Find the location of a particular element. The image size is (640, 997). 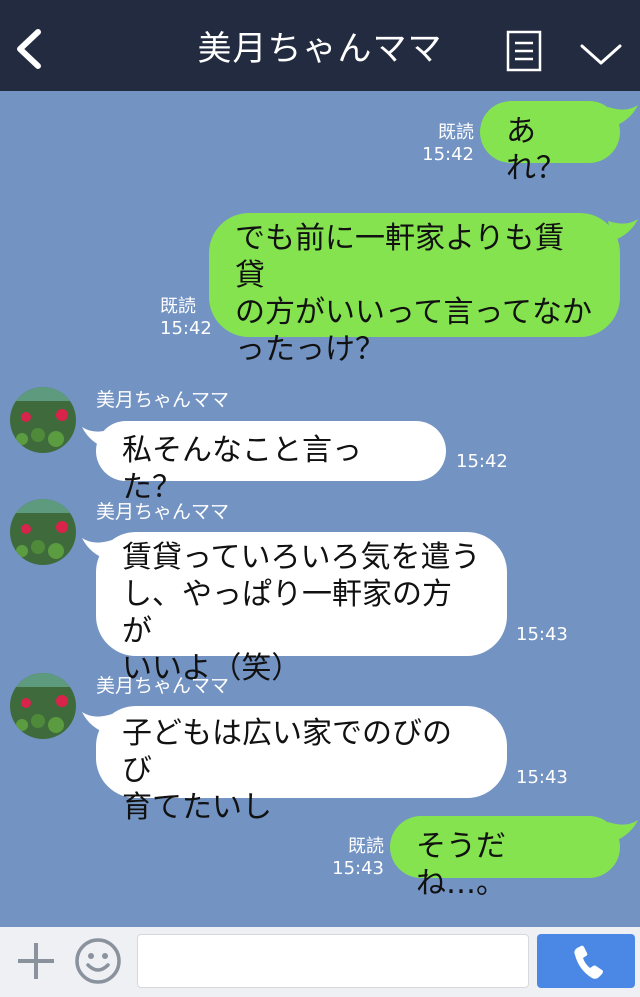

message-text: そうだね…。 is located at coordinates (461, 865).